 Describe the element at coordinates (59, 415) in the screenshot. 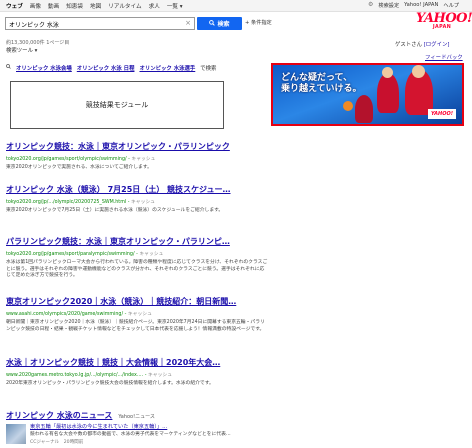

I see `news-section-title: オリンピック 水泳のニュース` at that location.